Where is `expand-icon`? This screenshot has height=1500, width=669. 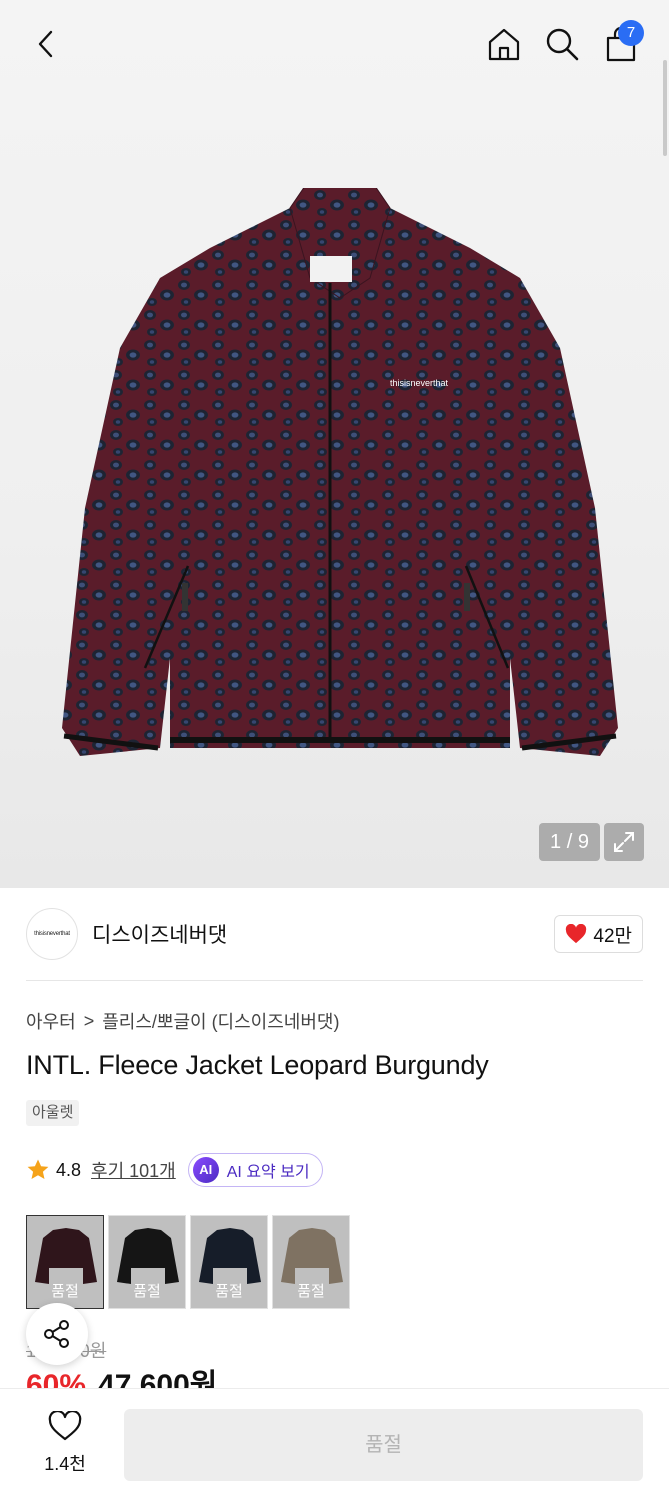 expand-icon is located at coordinates (624, 842).